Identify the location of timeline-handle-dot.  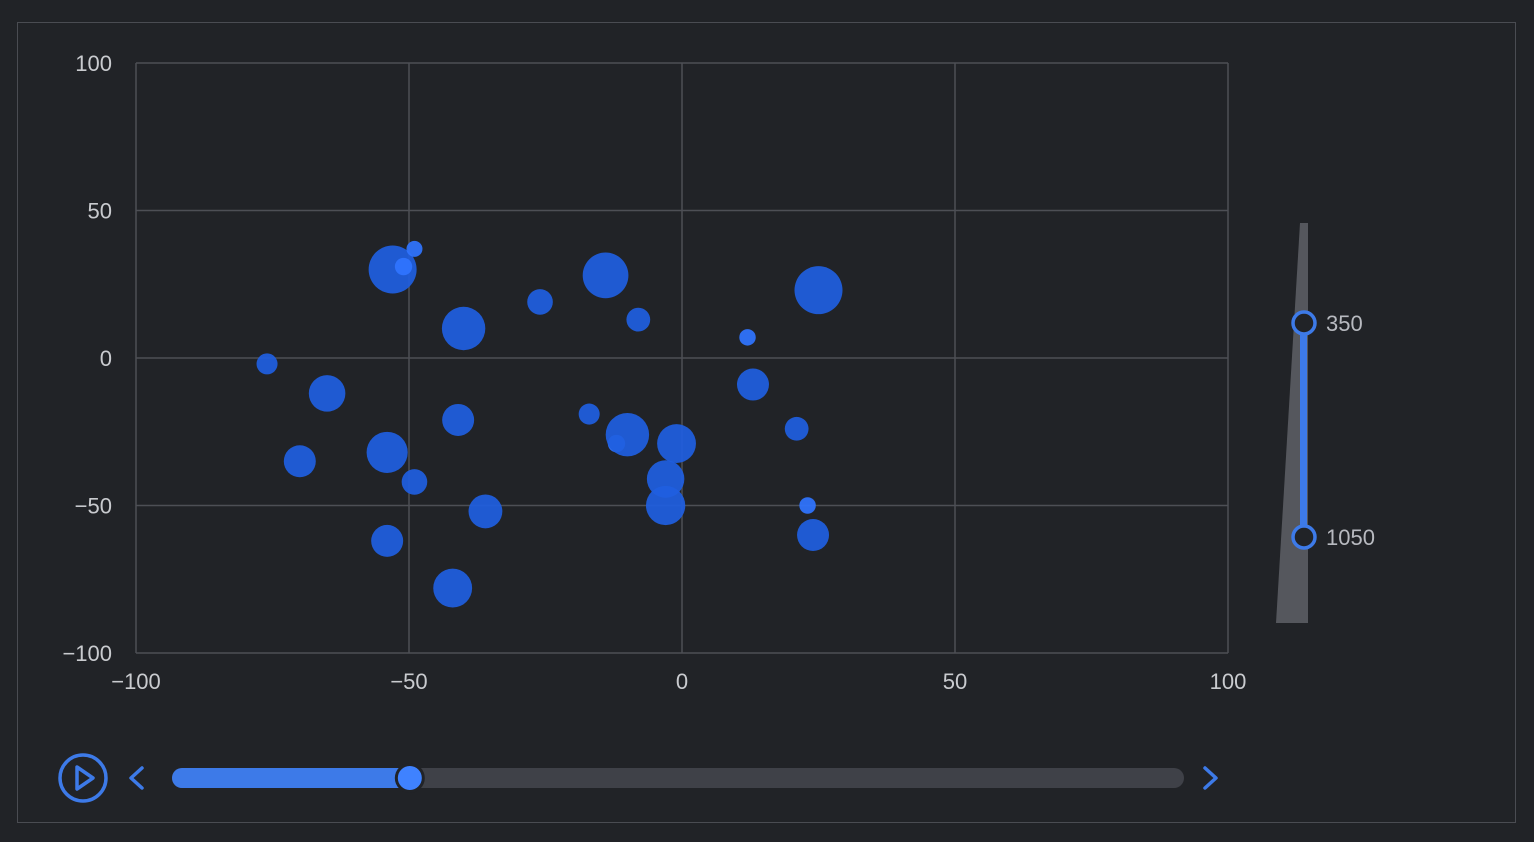
(409, 778).